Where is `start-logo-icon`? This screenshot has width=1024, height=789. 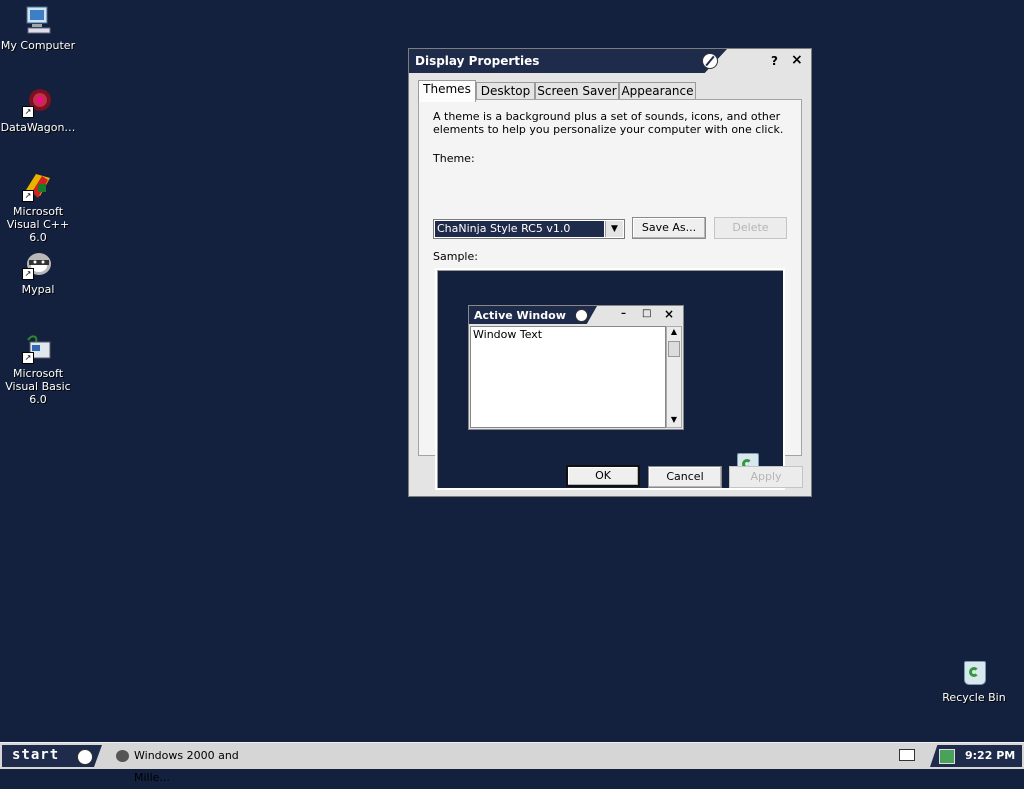
start-logo-icon is located at coordinates (85, 757).